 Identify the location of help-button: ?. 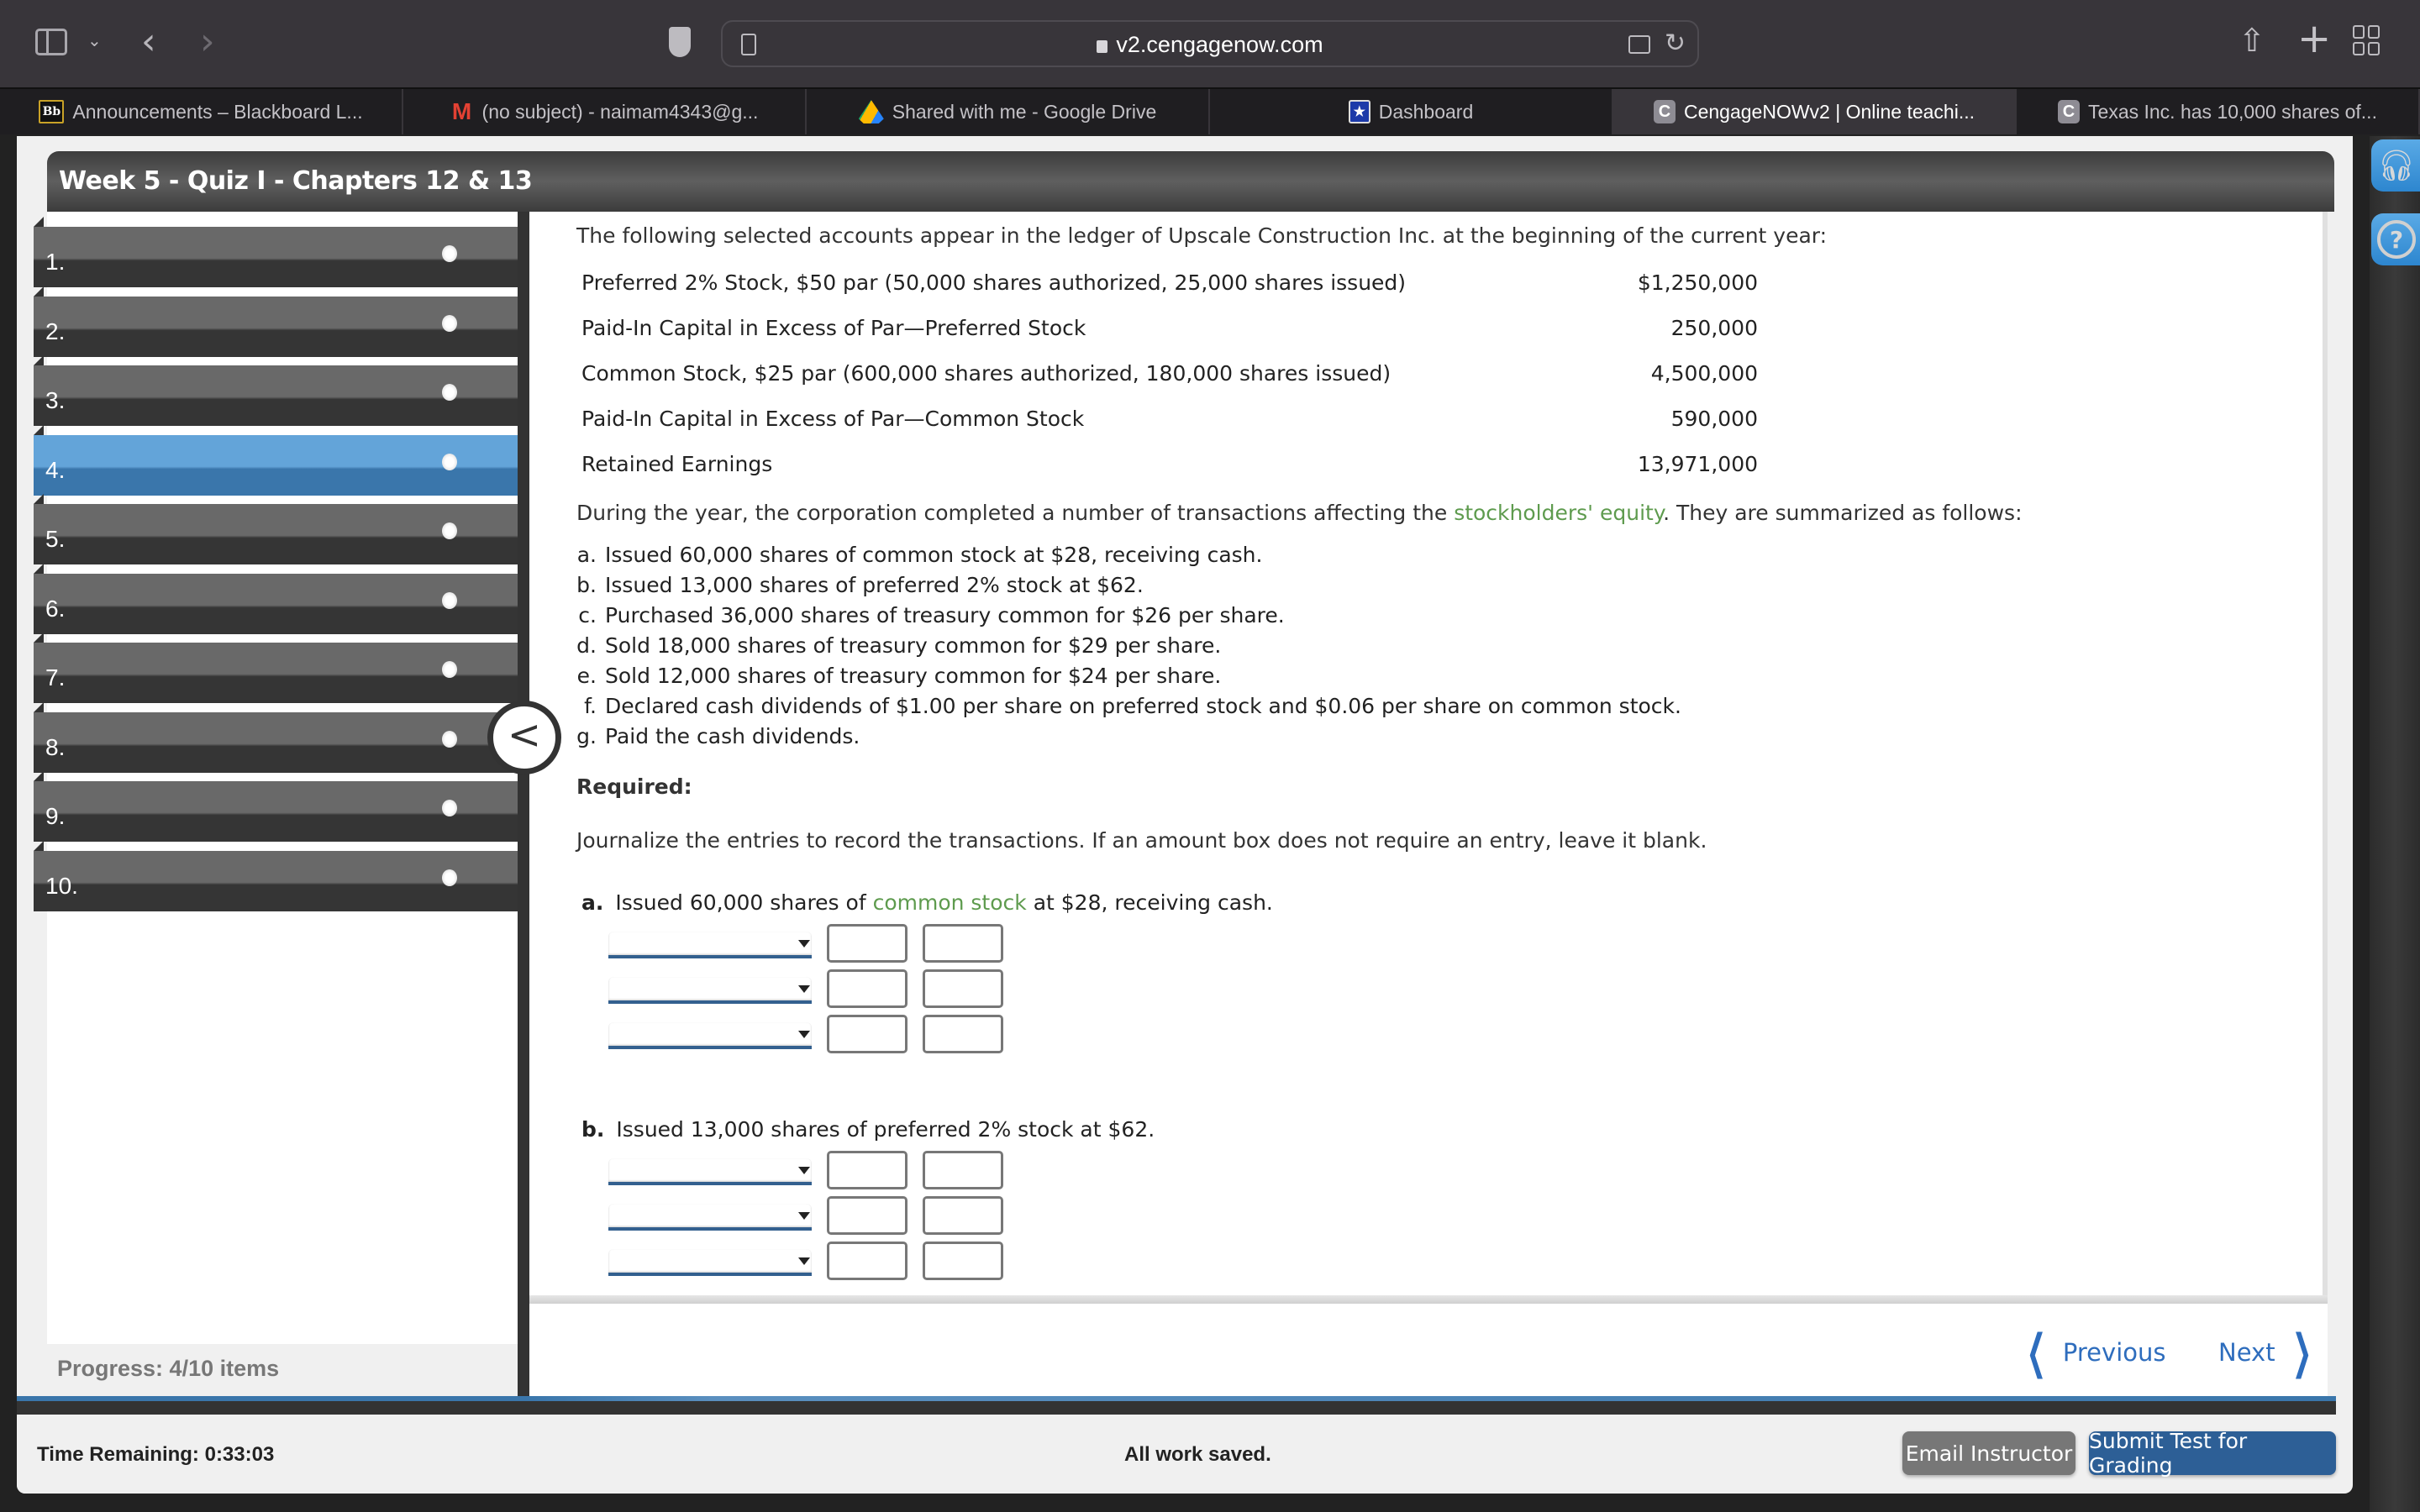
(2395, 239).